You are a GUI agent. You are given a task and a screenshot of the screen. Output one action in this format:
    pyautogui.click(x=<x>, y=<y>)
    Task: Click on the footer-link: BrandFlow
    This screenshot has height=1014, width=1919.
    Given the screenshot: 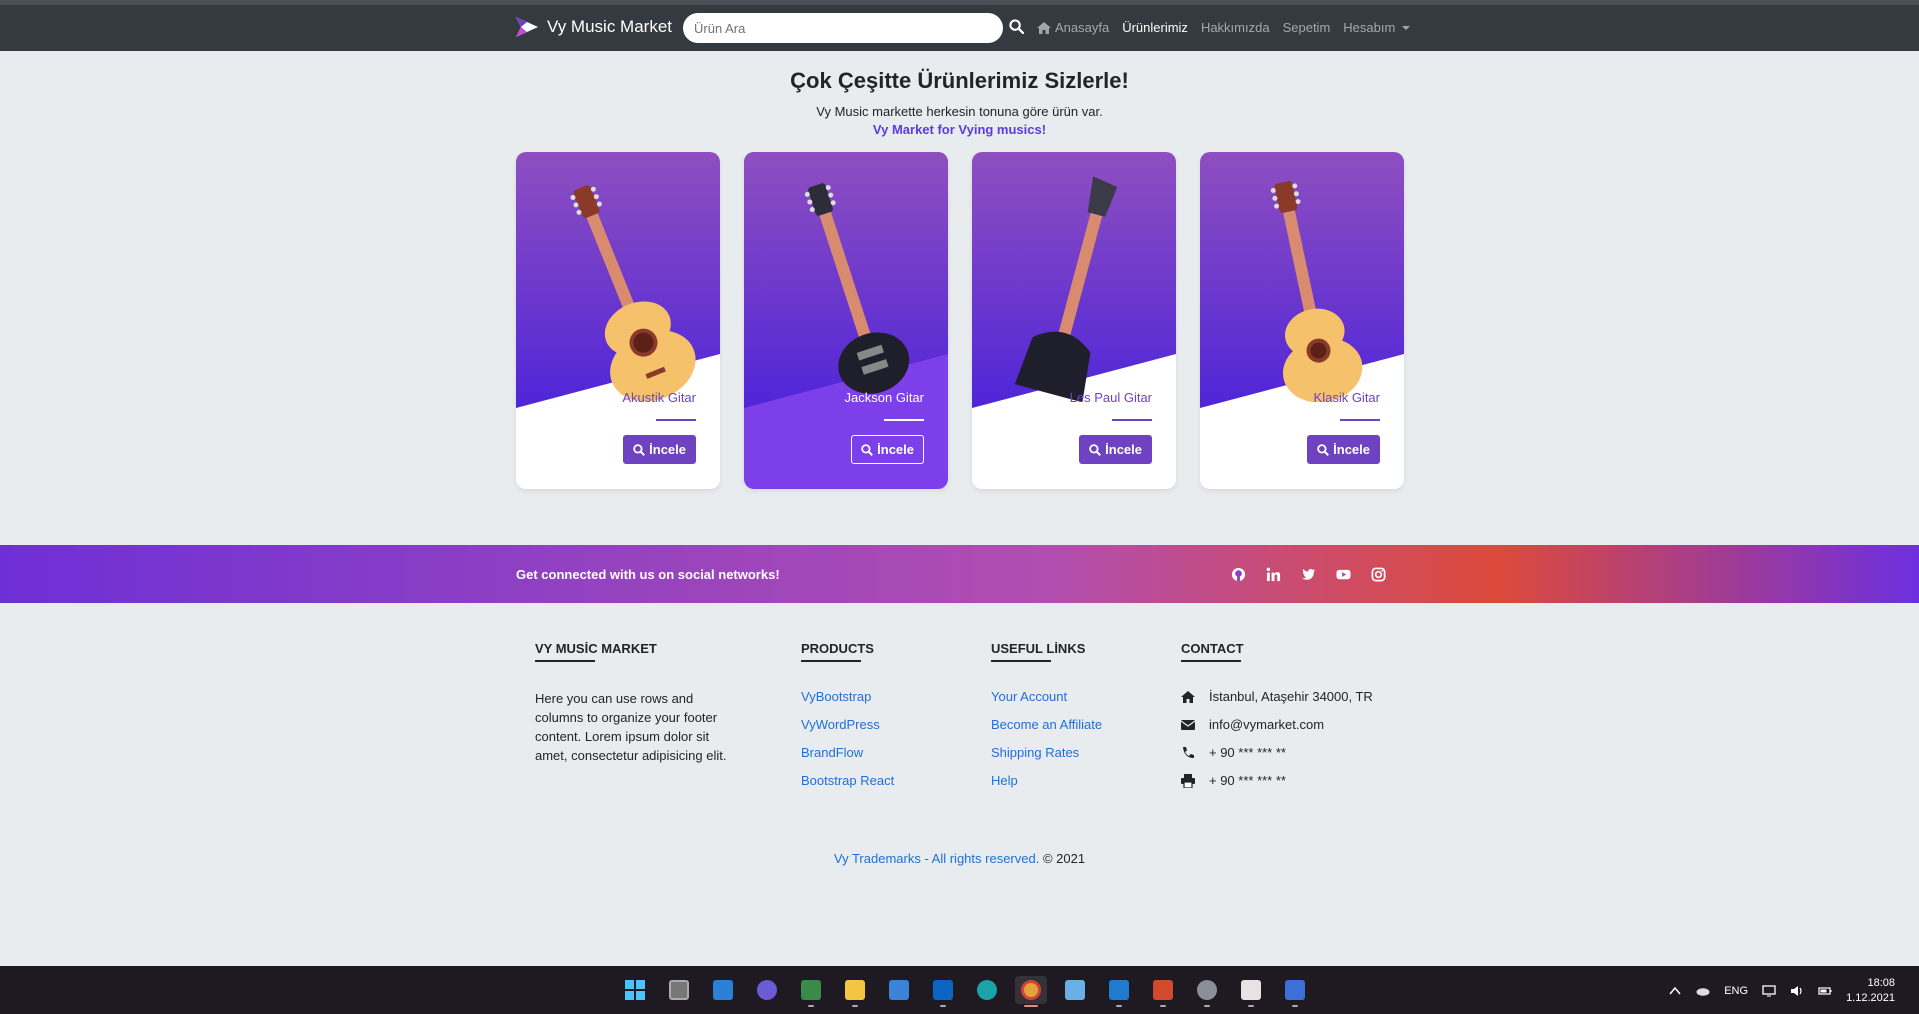 What is the action you would take?
    pyautogui.click(x=847, y=752)
    